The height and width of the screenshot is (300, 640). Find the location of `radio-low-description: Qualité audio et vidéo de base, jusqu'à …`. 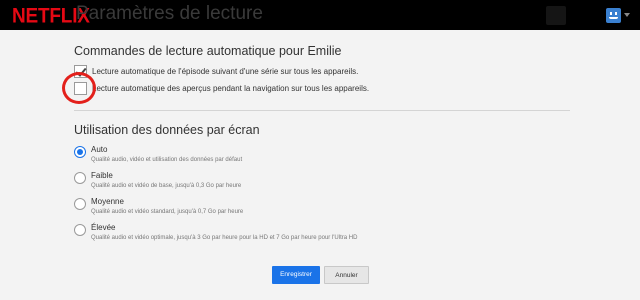

radio-low-description: Qualité audio et vidéo de base, jusqu'à … is located at coordinates (166, 186).